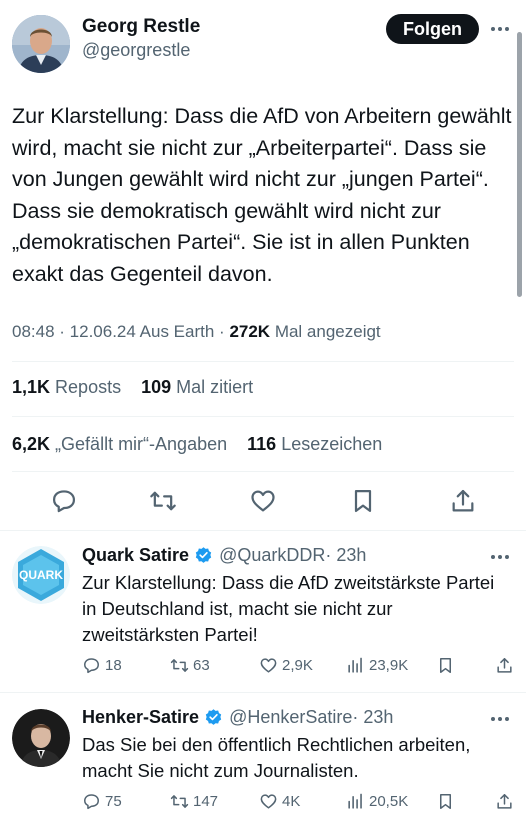  Describe the element at coordinates (102, 665) in the screenshot. I see `reply-reply-button: 18` at that location.